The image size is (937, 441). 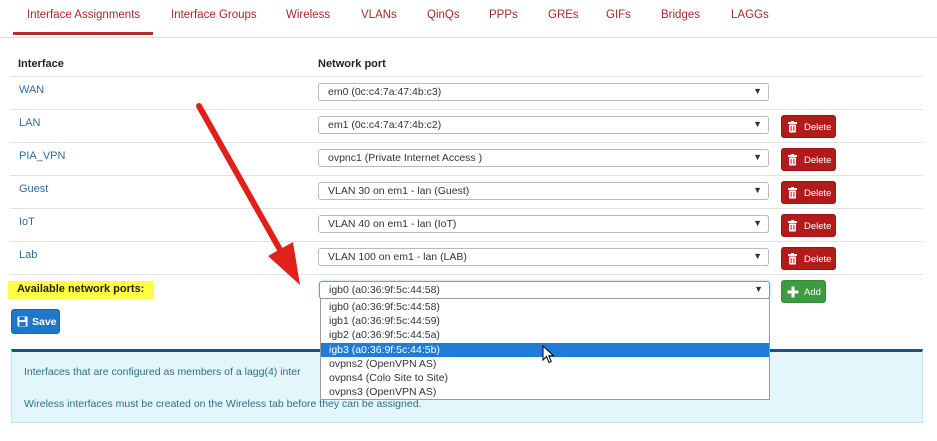 I want to click on network-port-select-guest: VLAN 30 on em1 - lan (Guest) ▼, so click(x=543, y=191).